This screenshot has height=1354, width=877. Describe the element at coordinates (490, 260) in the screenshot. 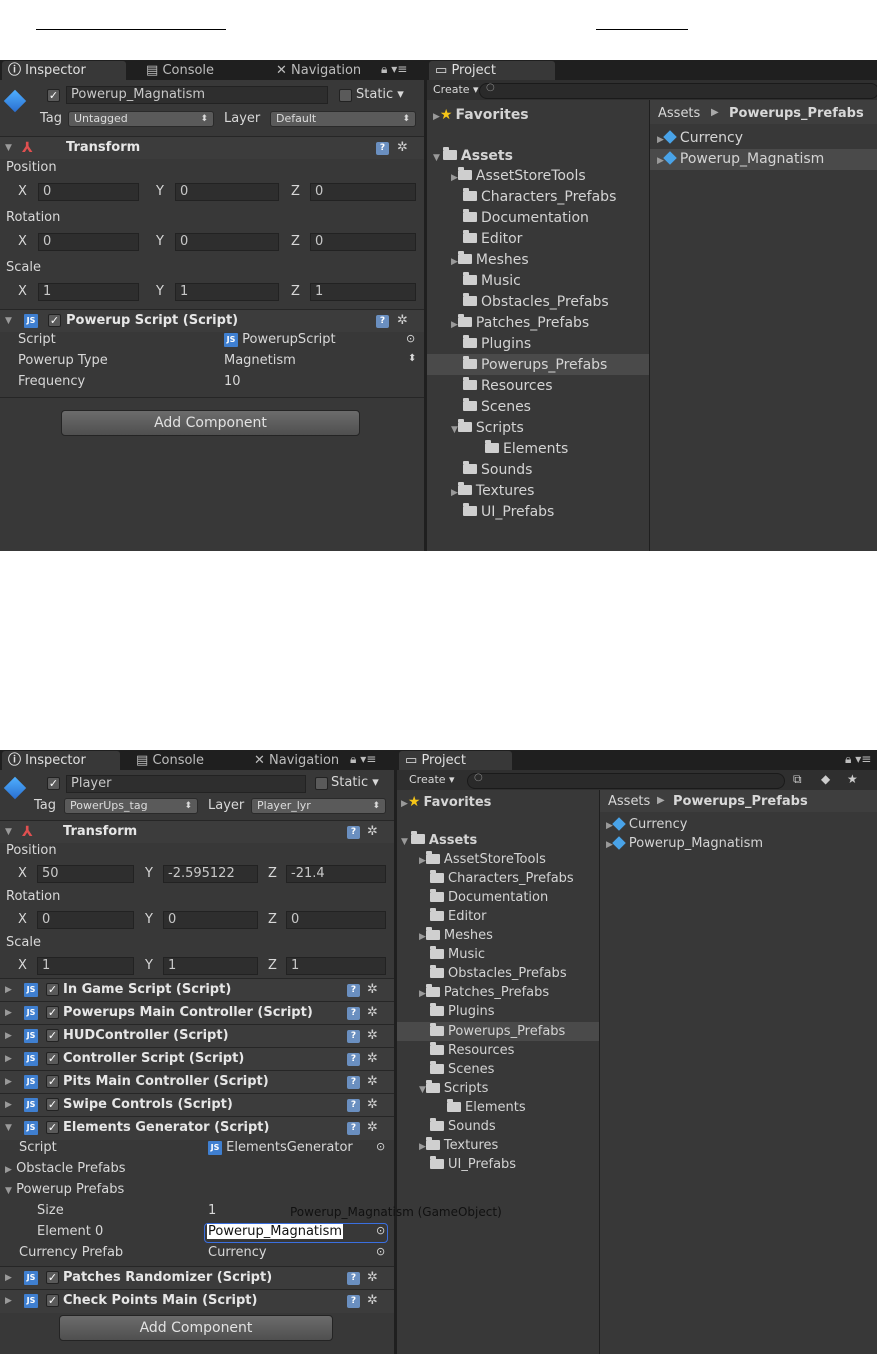

I see `folder-item: ▶ Meshes` at that location.